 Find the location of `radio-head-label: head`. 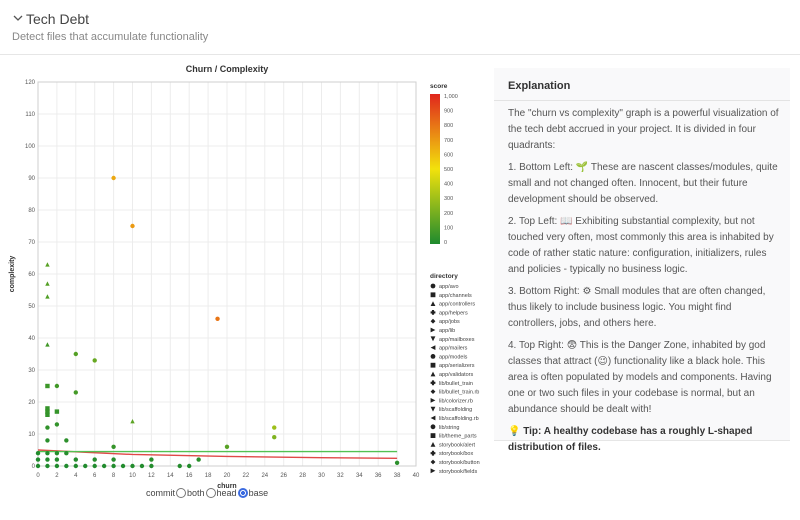

radio-head-label: head is located at coordinates (226, 493).